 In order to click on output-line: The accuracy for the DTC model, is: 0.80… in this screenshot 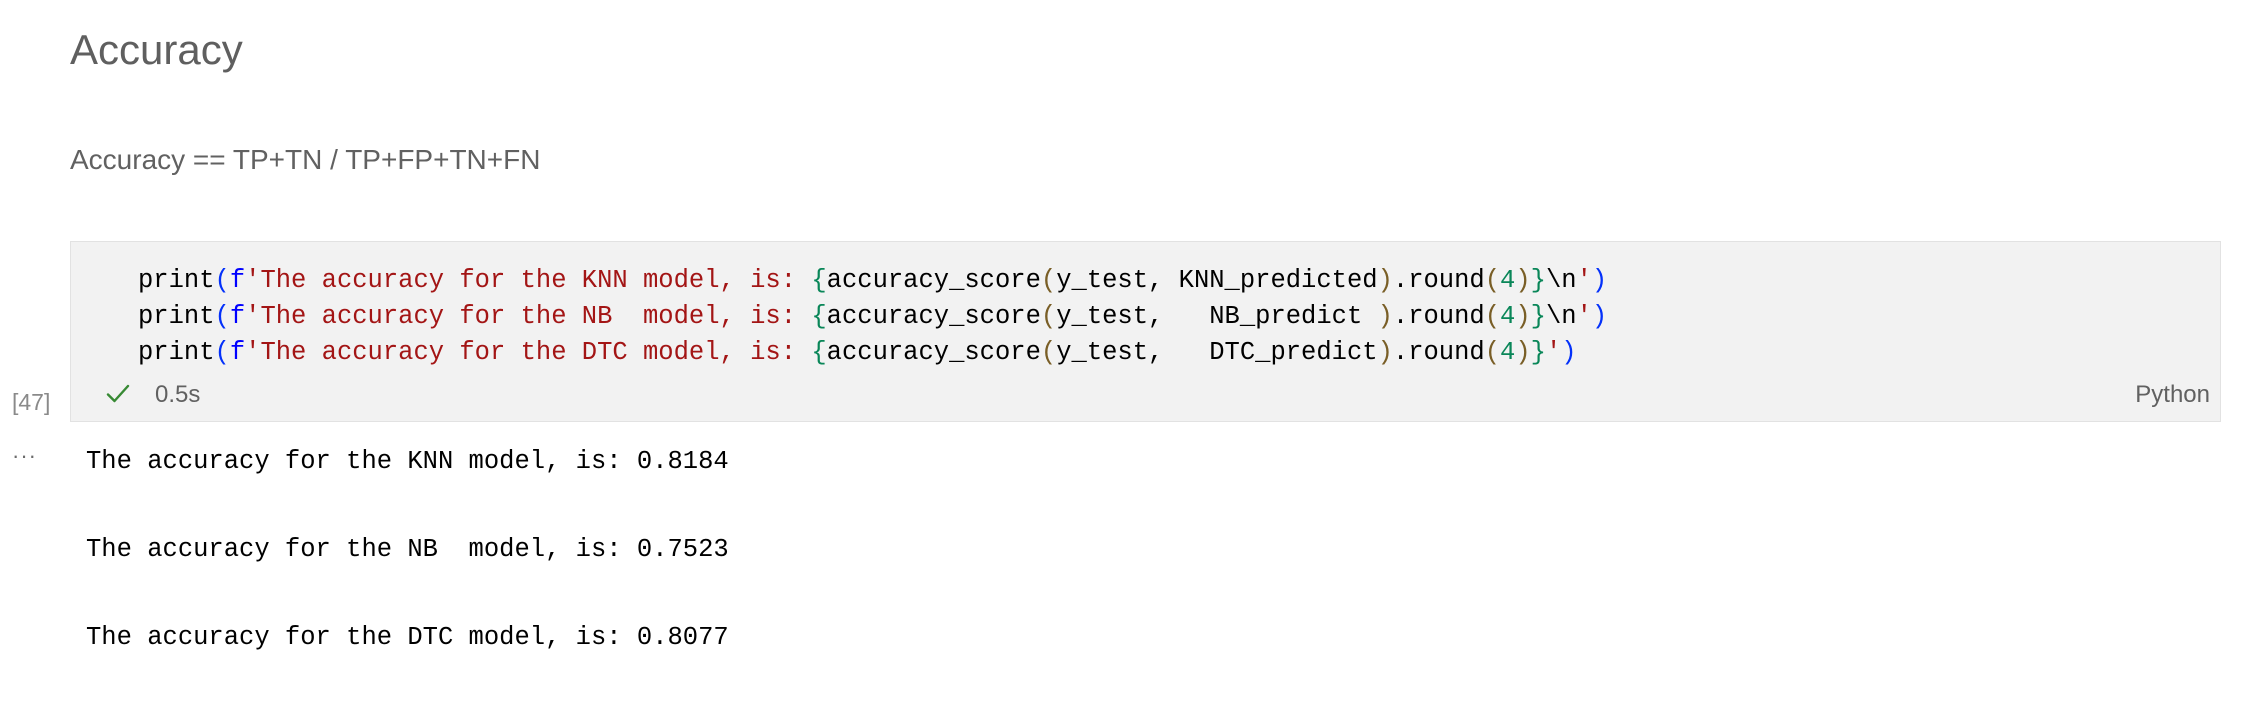, I will do `click(407, 637)`.